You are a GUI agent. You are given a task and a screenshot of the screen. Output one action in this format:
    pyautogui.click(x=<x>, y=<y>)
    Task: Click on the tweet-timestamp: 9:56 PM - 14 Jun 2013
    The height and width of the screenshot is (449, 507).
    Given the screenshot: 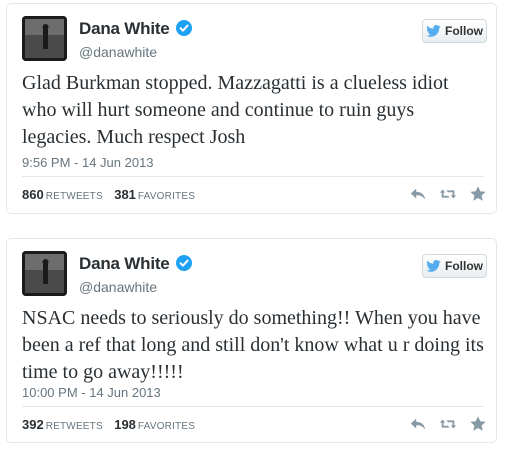 What is the action you would take?
    pyautogui.click(x=88, y=162)
    